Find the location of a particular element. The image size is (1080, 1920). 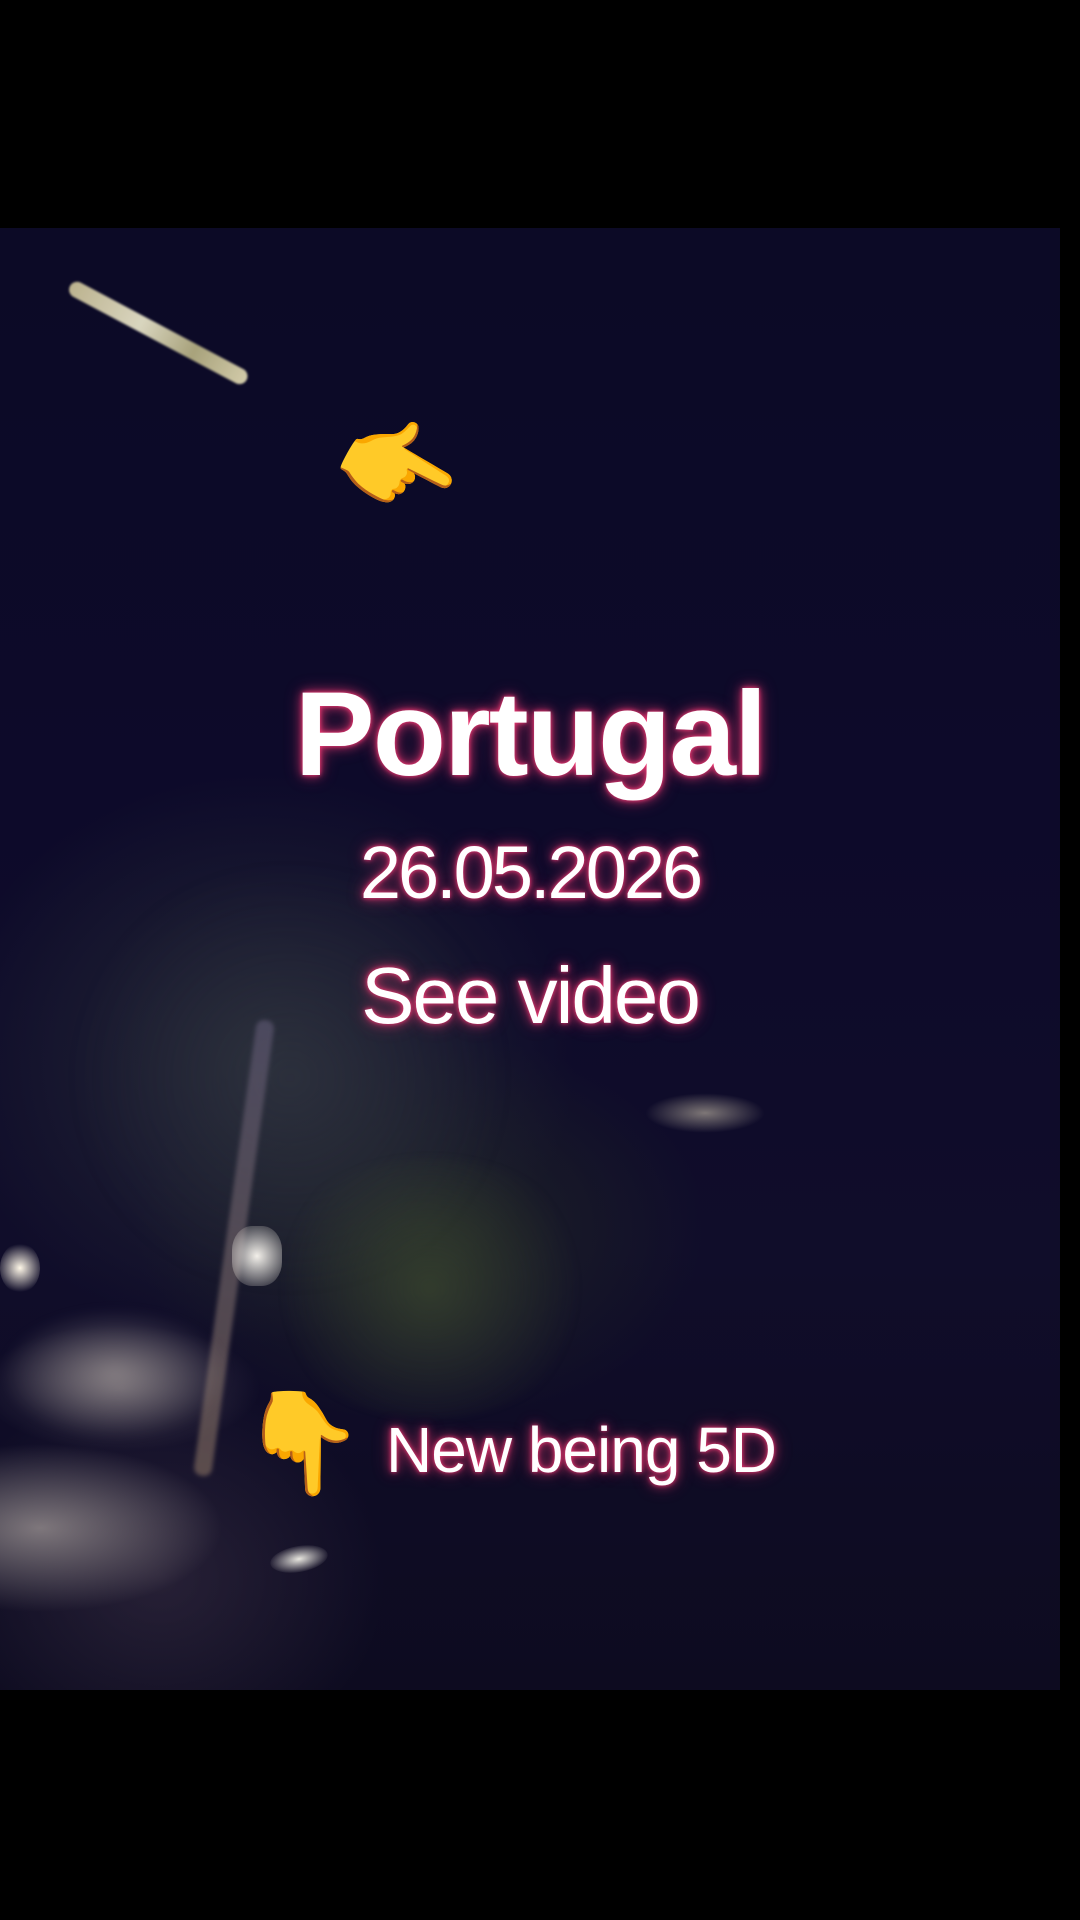

white-object is located at coordinates (257, 1256).